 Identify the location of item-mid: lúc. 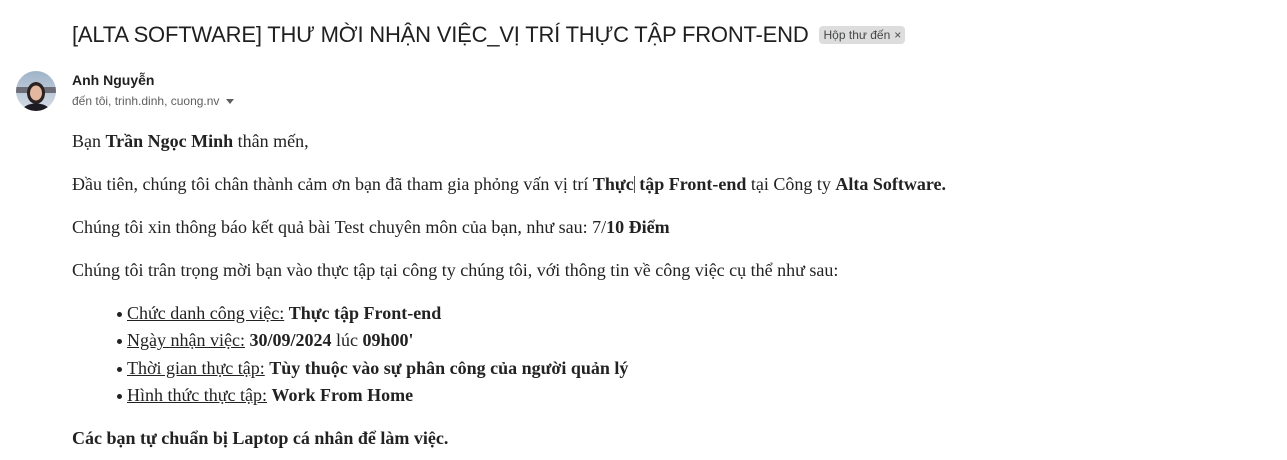
(347, 340).